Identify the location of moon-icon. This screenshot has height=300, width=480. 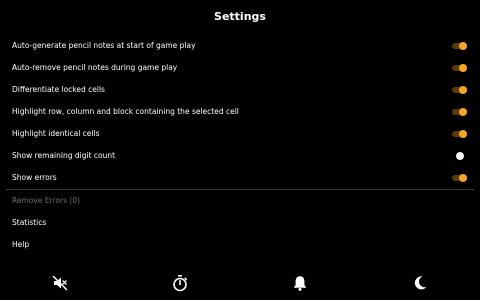
(420, 283).